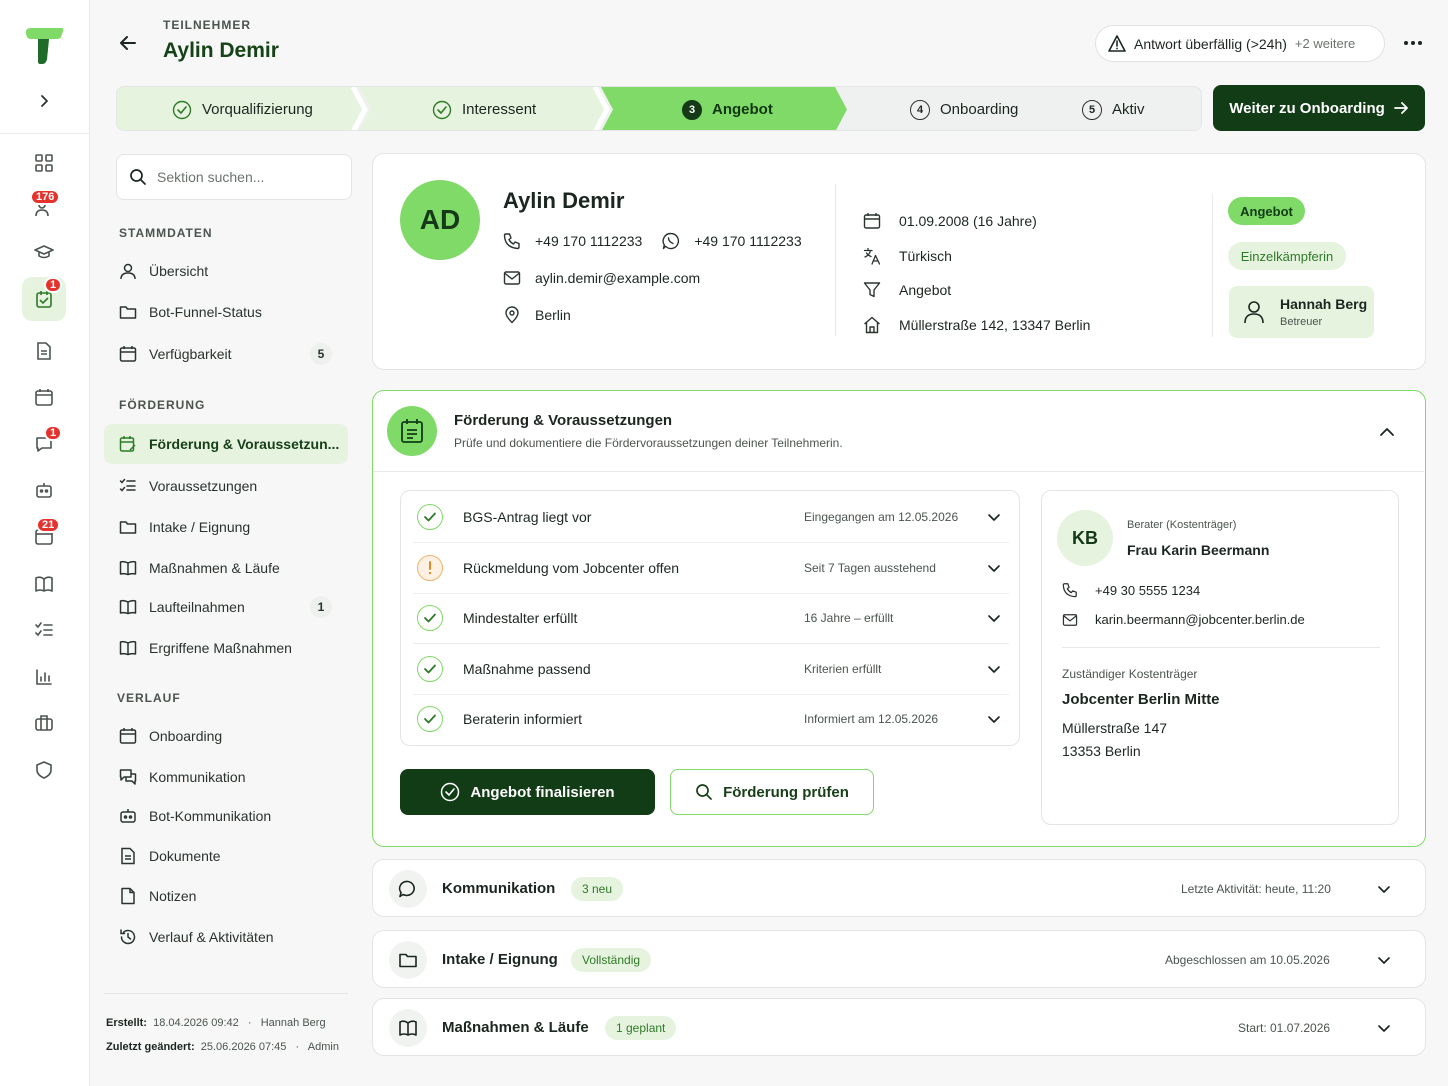 The width and height of the screenshot is (1448, 1086). Describe the element at coordinates (128, 648) in the screenshot. I see `book-icon` at that location.